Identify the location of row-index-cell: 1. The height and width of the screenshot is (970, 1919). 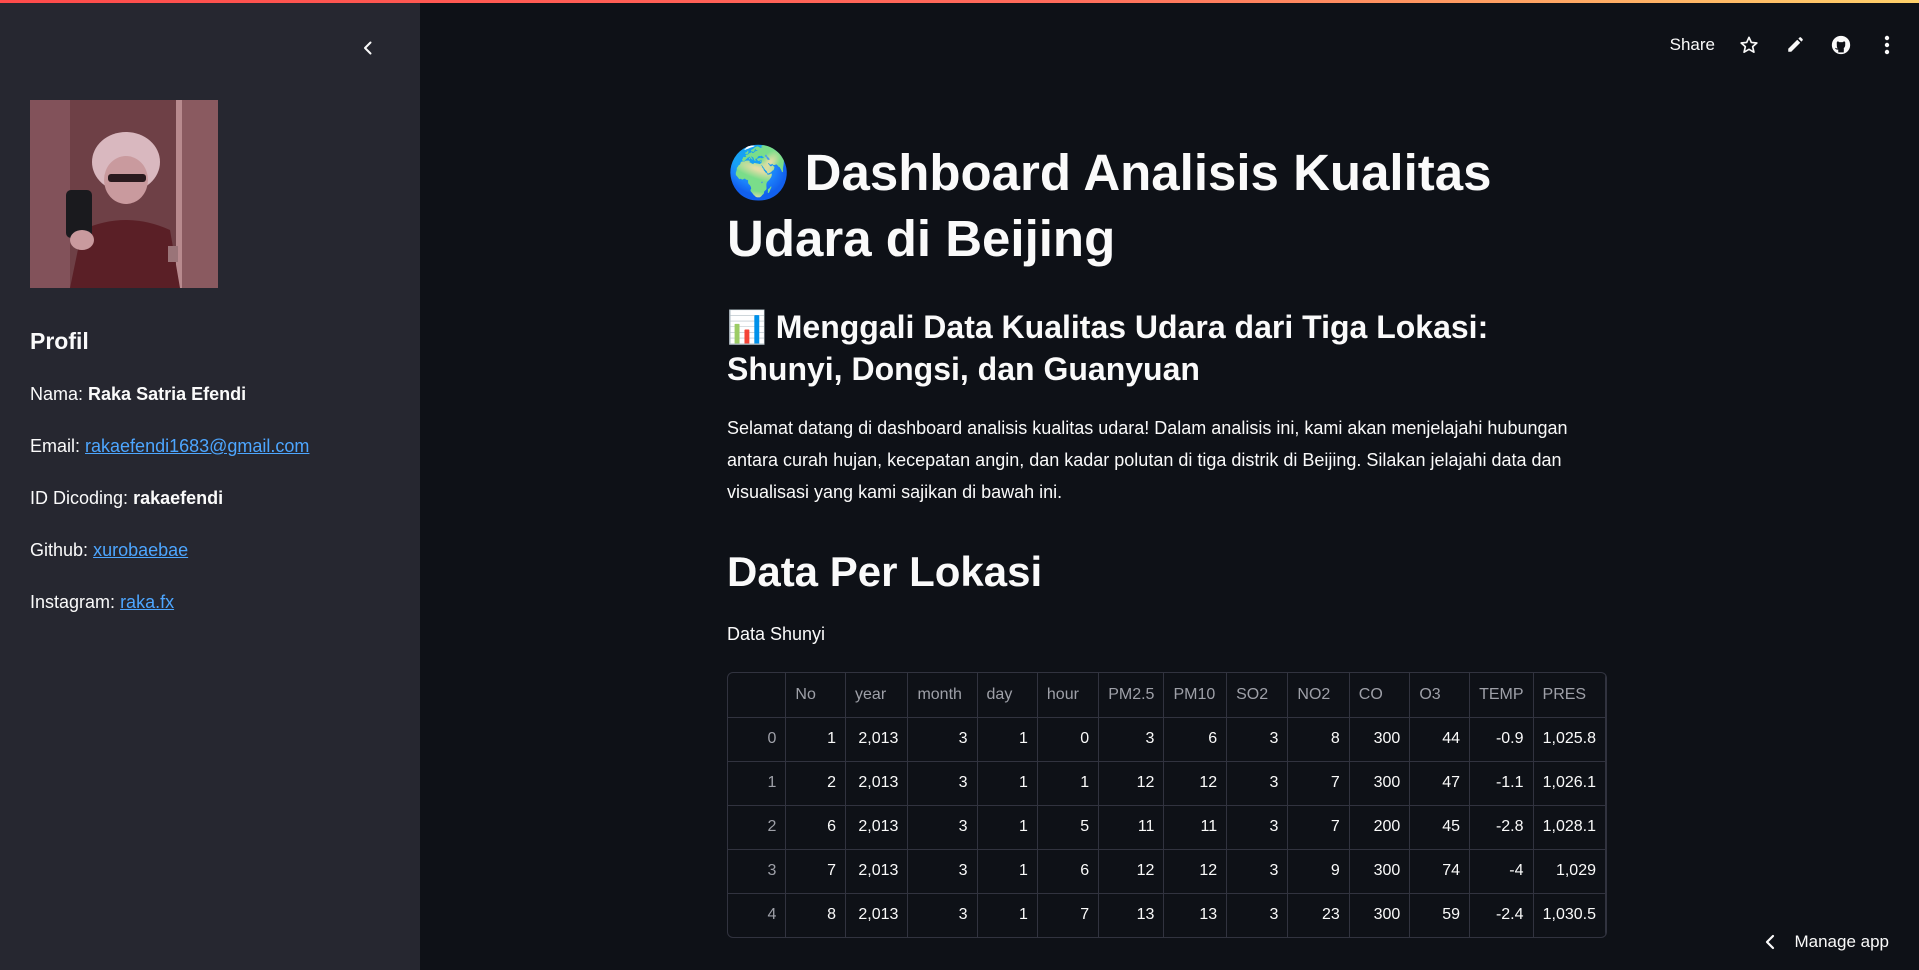
(757, 783).